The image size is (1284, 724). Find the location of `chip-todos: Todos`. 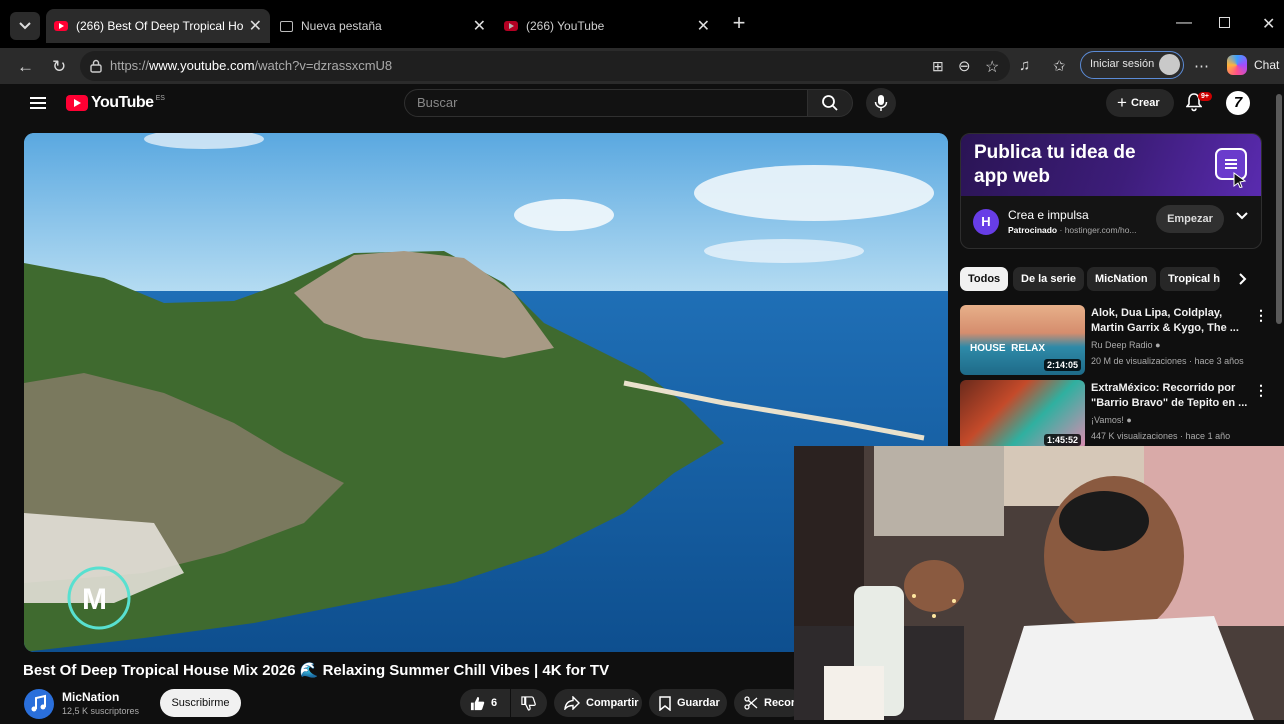

chip-todos: Todos is located at coordinates (984, 279).